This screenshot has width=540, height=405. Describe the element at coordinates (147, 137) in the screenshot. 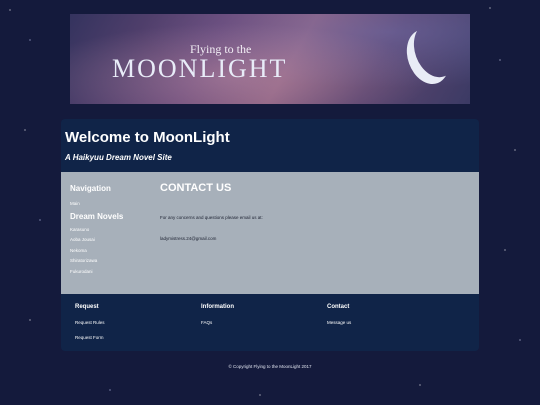

I see `site-title: Welcome to MoonLight` at that location.